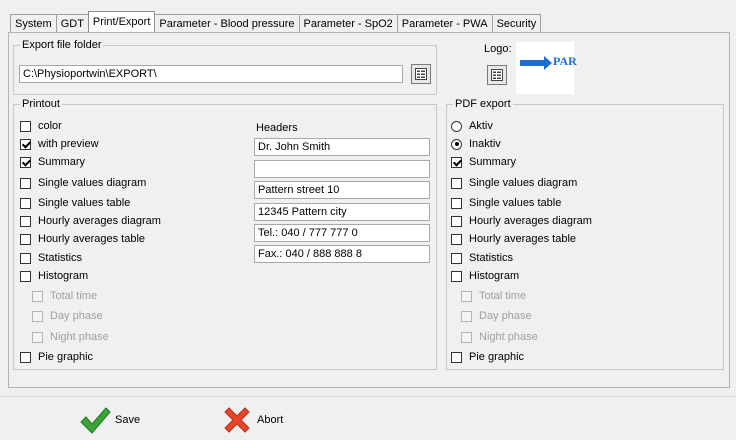  What do you see at coordinates (472, 126) in the screenshot?
I see `pdf-aktiv-radio: Aktiv` at bounding box center [472, 126].